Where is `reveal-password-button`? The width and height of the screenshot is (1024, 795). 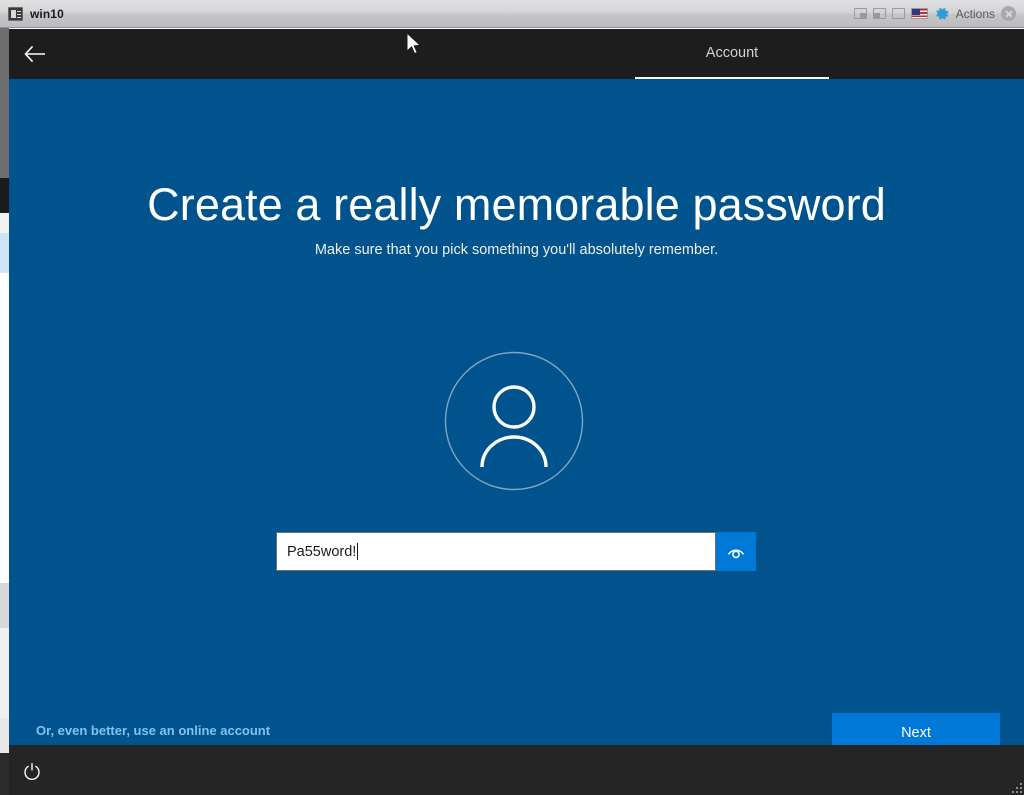 reveal-password-button is located at coordinates (736, 551).